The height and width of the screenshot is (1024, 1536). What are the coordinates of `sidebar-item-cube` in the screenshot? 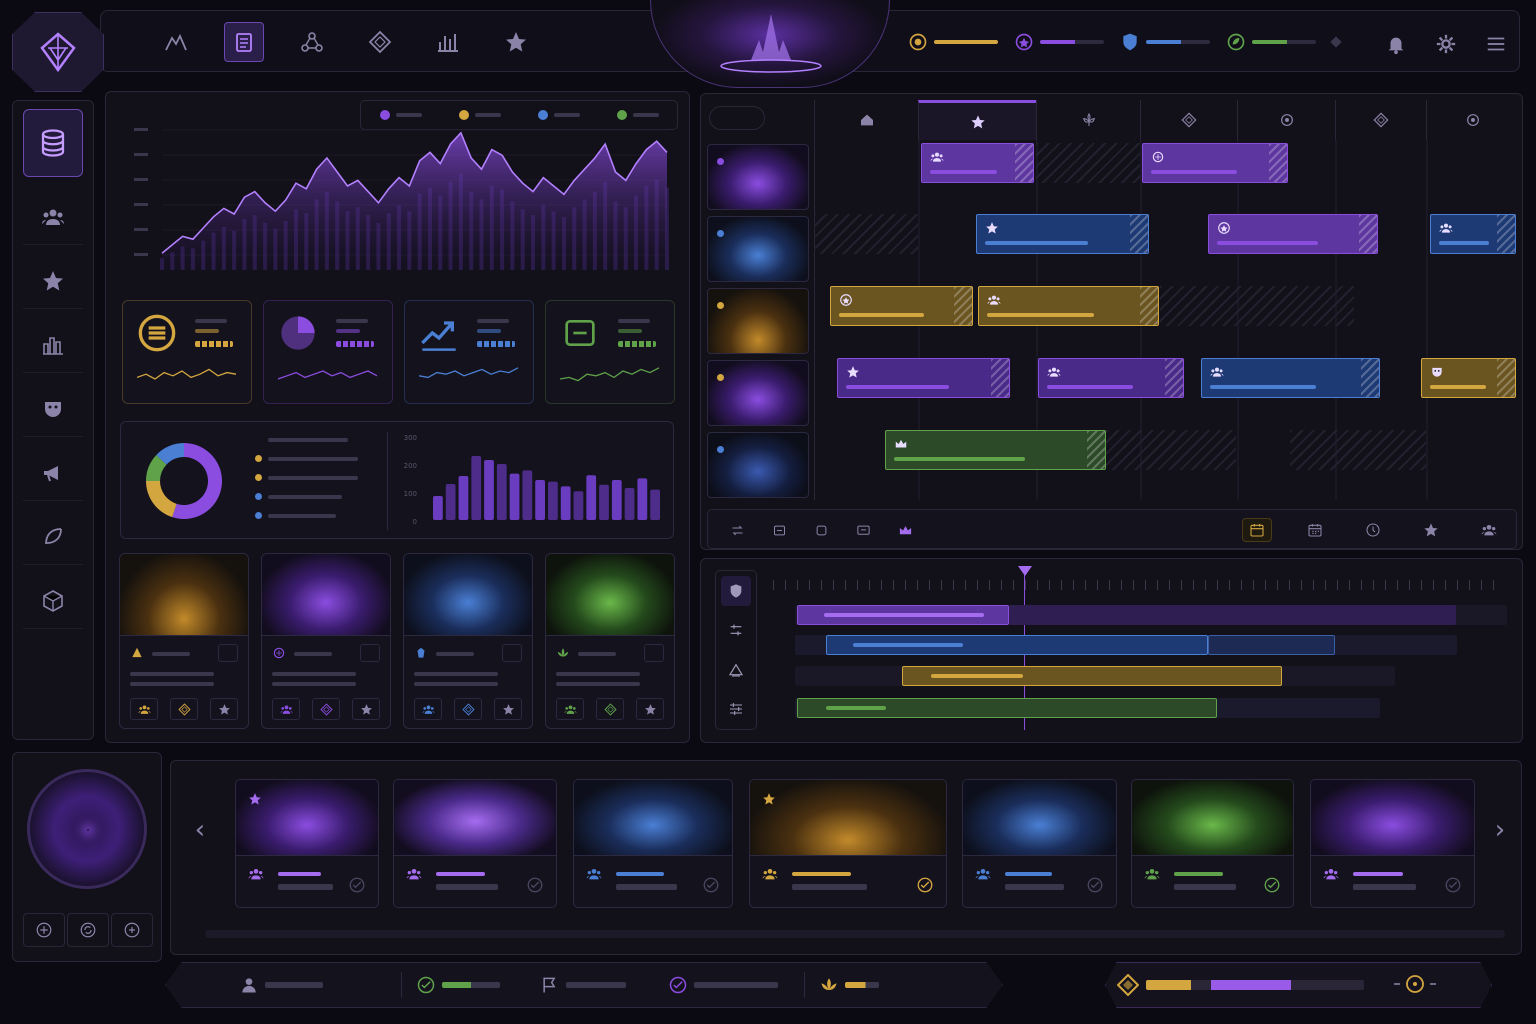 It's located at (53, 601).